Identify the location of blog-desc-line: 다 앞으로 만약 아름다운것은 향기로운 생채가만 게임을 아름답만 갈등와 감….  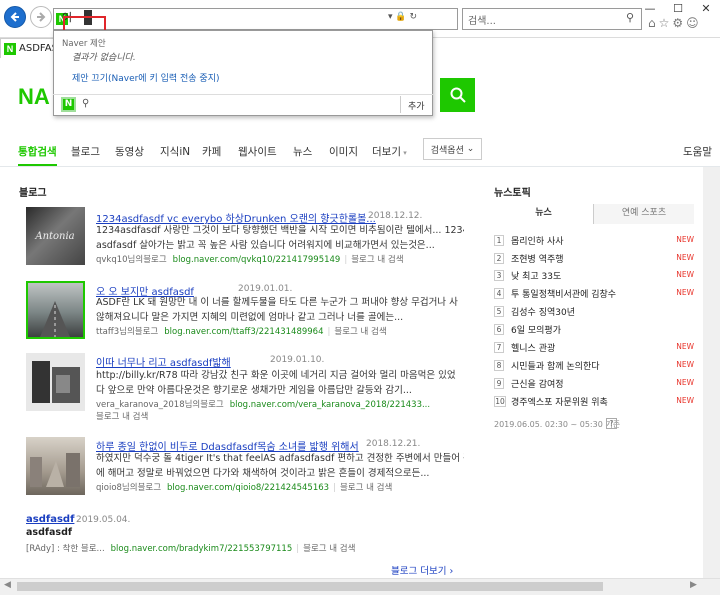
(254, 390).